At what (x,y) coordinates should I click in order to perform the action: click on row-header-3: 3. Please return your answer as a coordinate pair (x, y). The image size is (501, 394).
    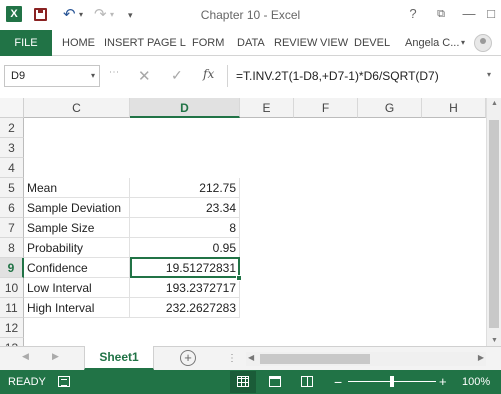
    Looking at the image, I should click on (12, 148).